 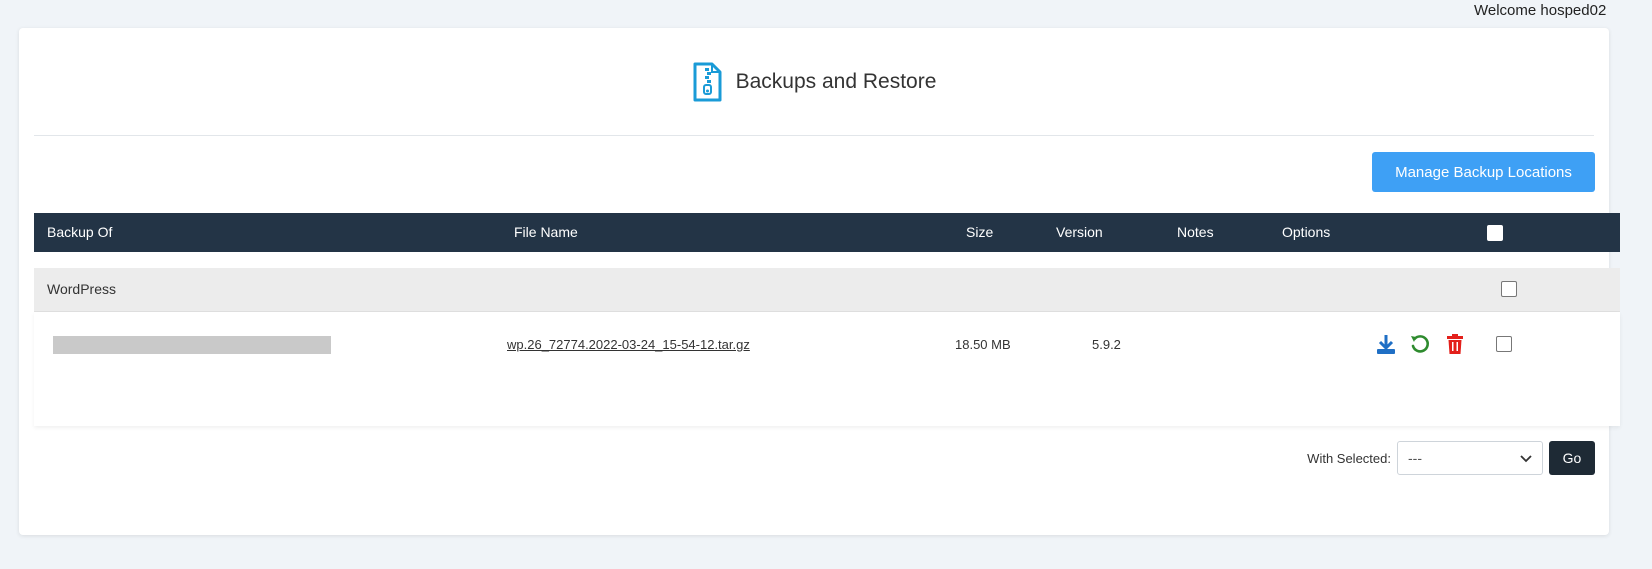 I want to click on backup-file-link: wp.26_72774.2022-03-24_15-54-12.tar.gz, so click(x=628, y=344).